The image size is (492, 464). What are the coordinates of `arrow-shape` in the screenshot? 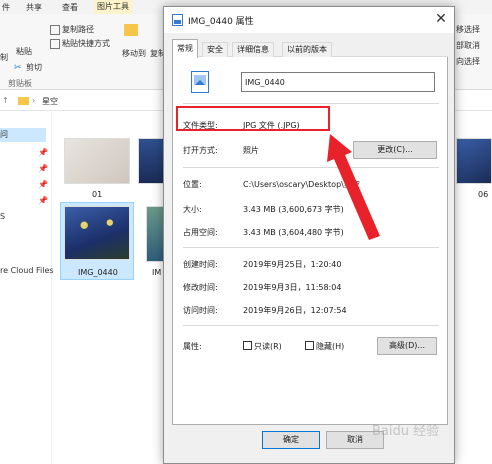 It's located at (353, 187).